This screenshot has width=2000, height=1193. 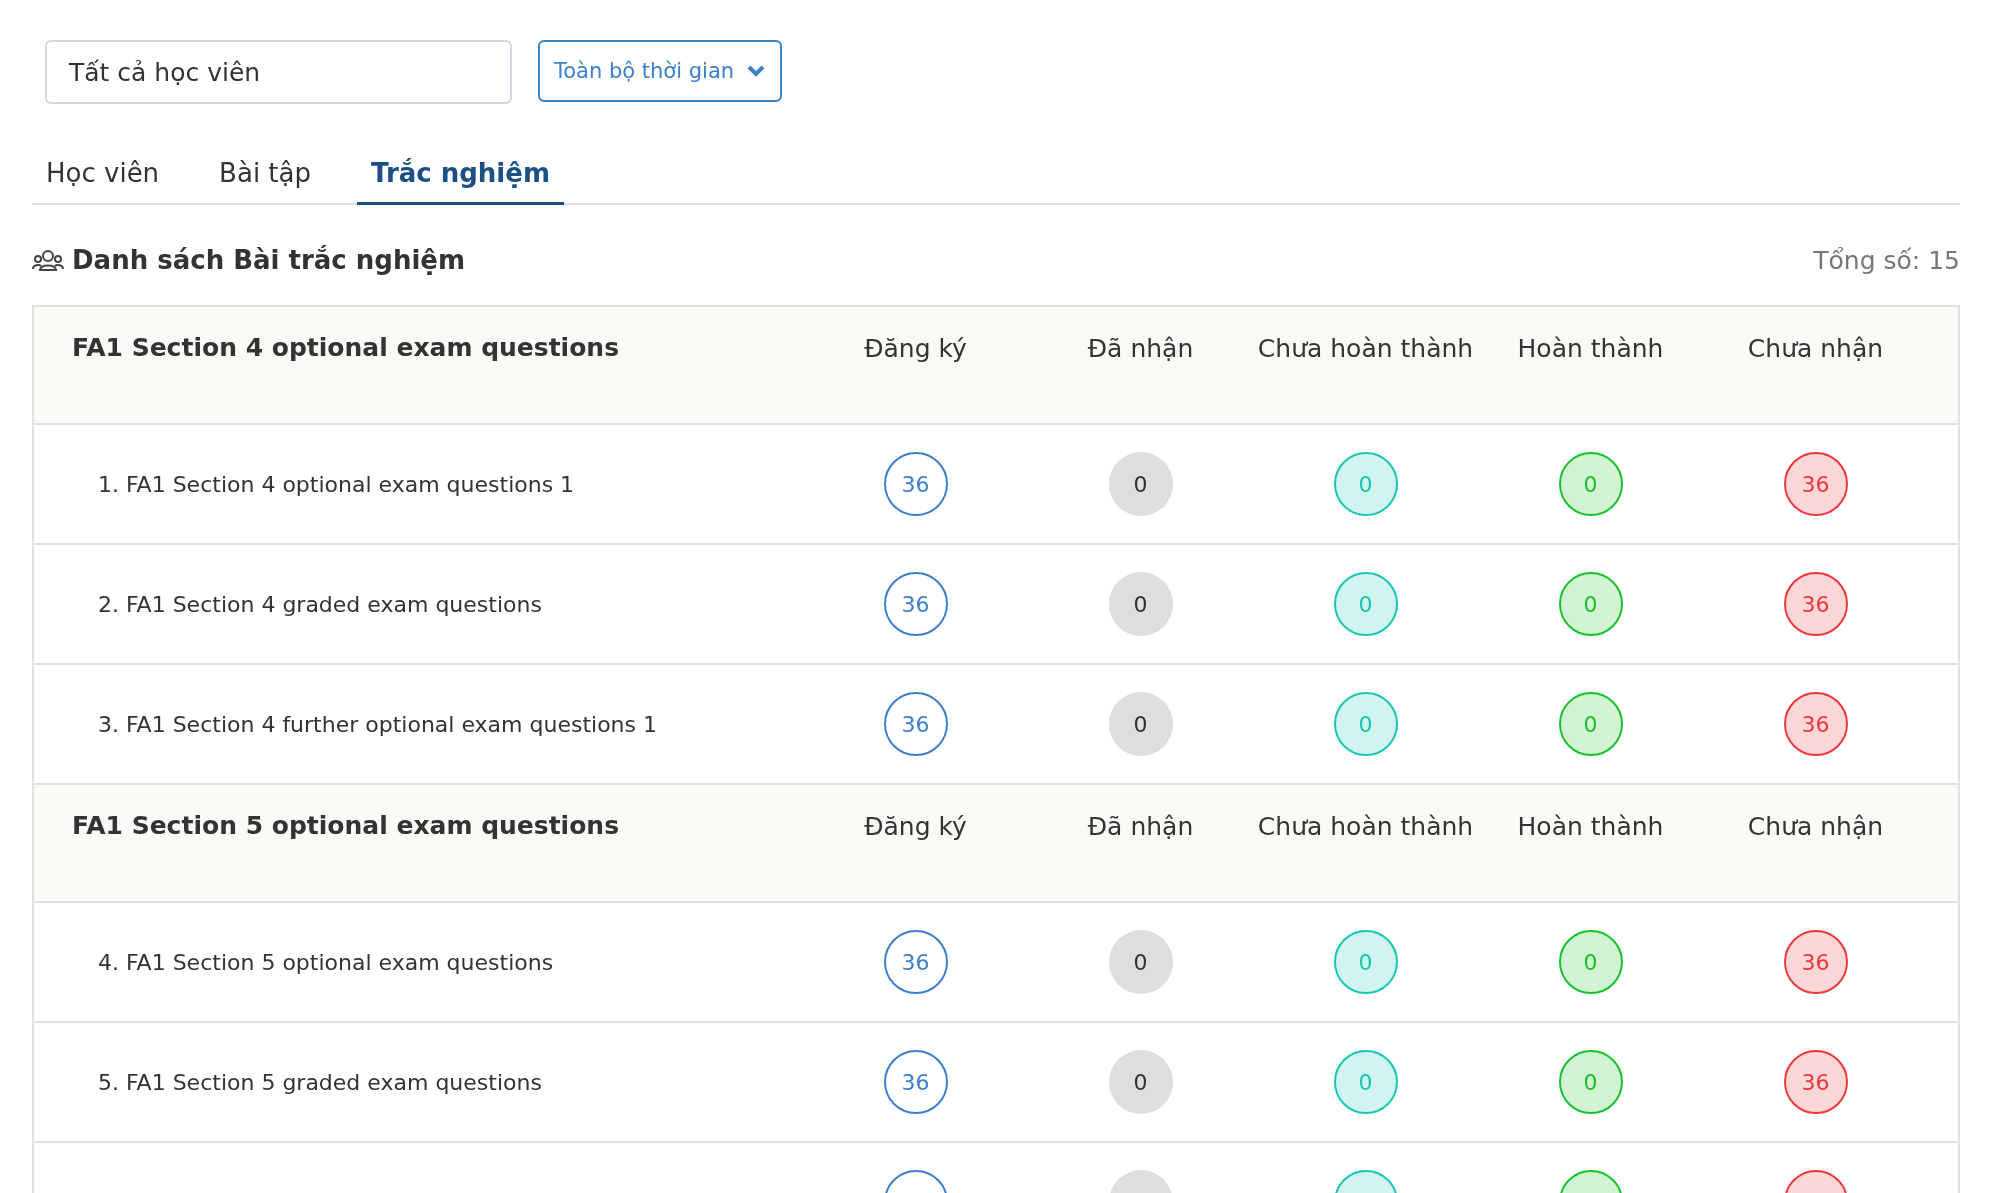 I want to click on group-title: FA1 Section 5 optional exam questions, so click(x=346, y=825).